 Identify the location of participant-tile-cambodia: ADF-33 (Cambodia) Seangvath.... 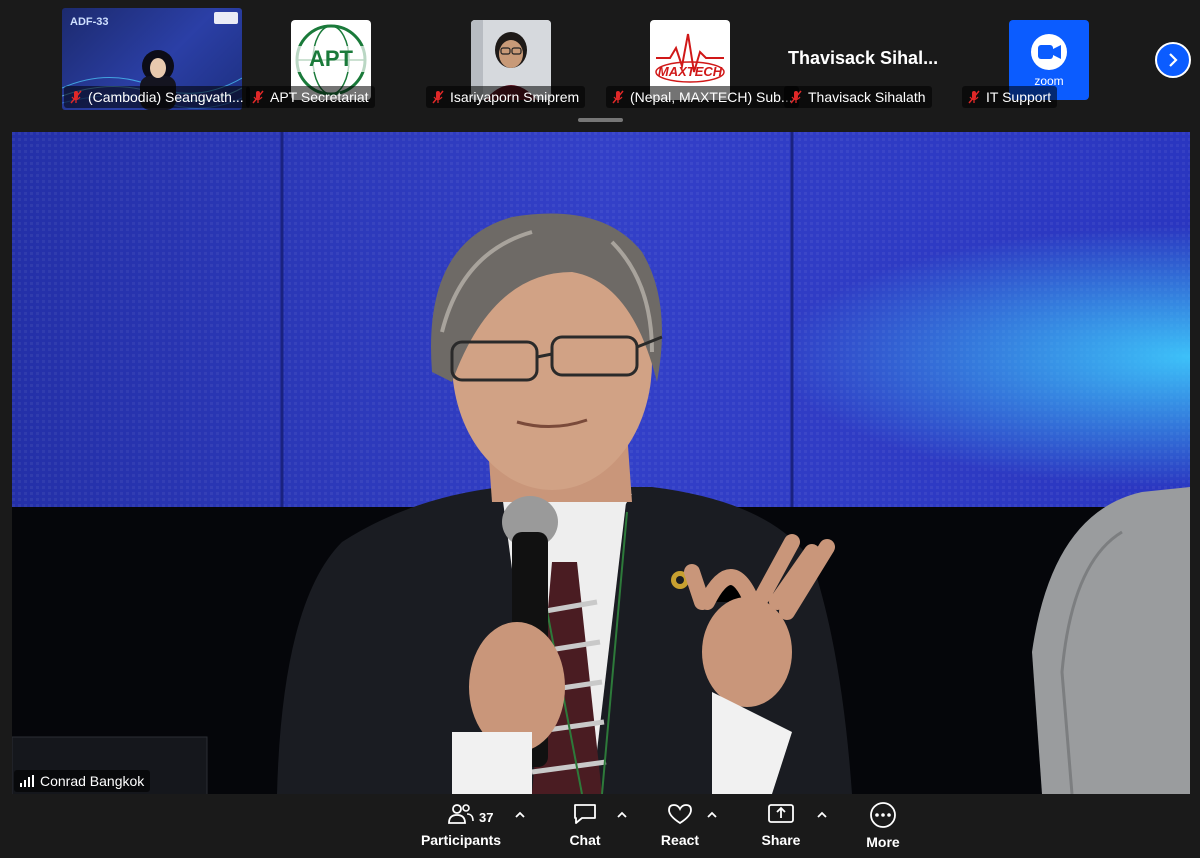
(156, 59).